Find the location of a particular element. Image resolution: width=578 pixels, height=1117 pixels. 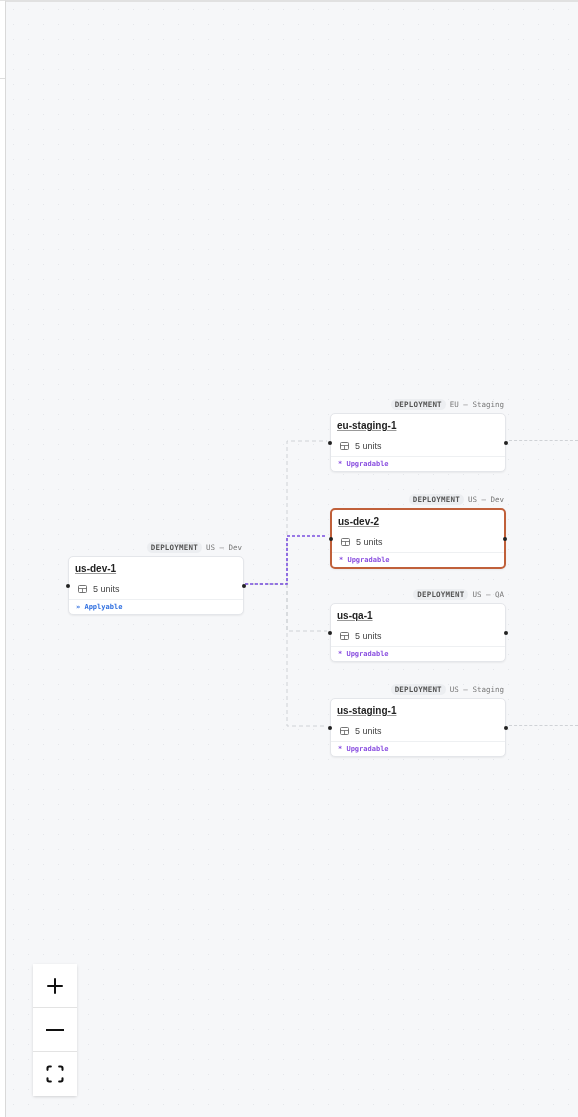

node-title-link: us-dev-2 is located at coordinates (359, 521).